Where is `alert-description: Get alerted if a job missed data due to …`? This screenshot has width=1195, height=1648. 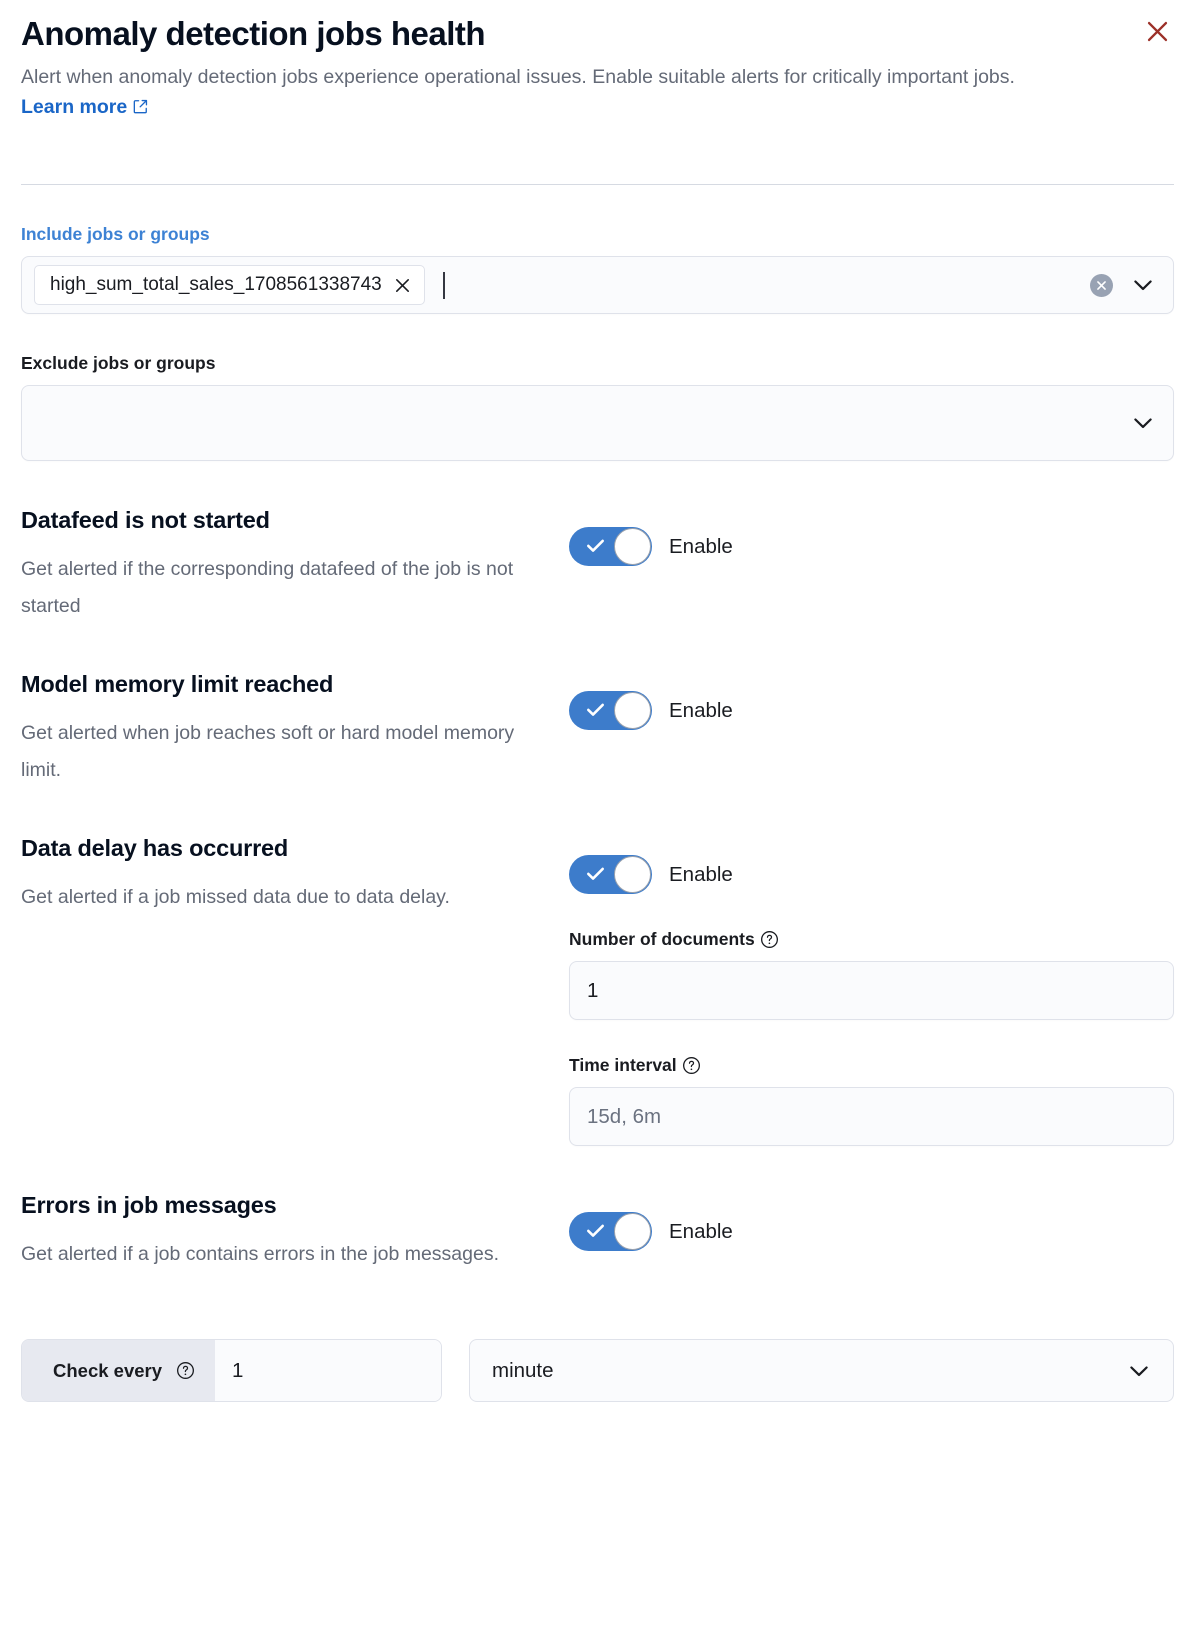 alert-description: Get alerted if a job missed data due to … is located at coordinates (235, 897).